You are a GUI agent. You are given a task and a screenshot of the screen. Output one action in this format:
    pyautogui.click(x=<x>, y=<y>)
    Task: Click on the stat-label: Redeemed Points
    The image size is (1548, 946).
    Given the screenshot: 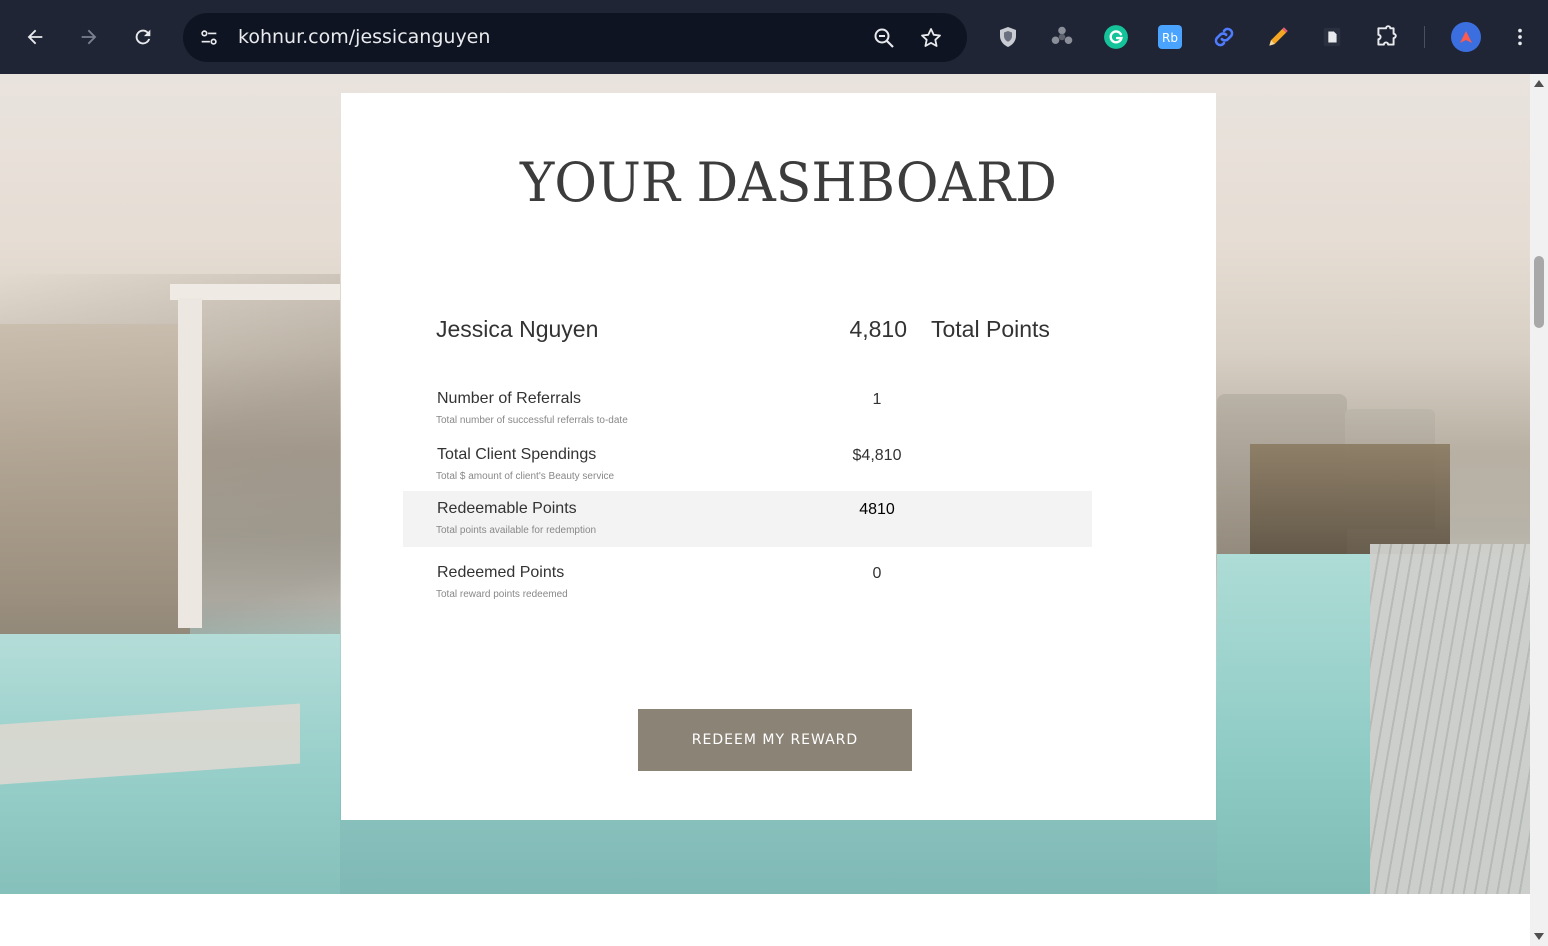 What is the action you would take?
    pyautogui.click(x=501, y=572)
    